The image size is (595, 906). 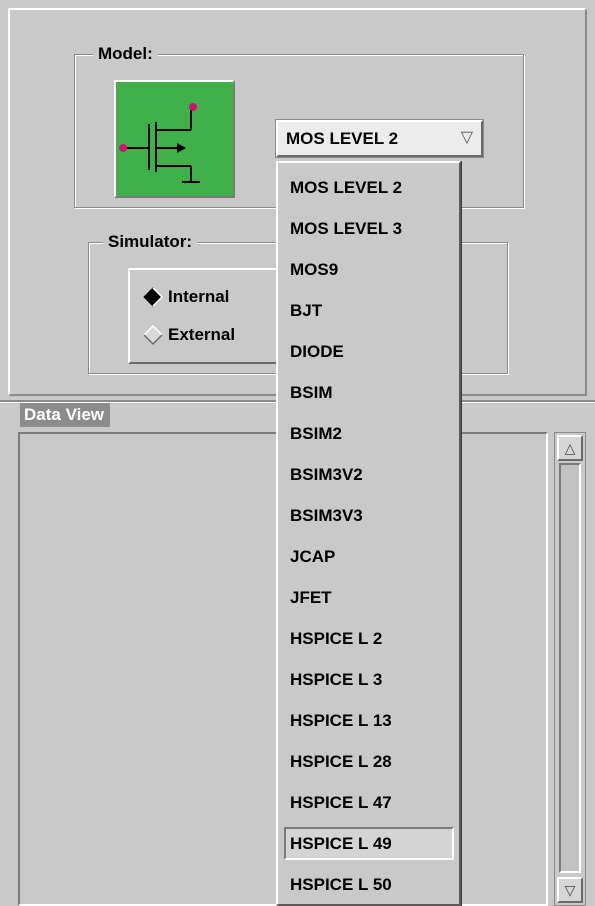 I want to click on radio-internal-label: Internal, so click(x=199, y=296).